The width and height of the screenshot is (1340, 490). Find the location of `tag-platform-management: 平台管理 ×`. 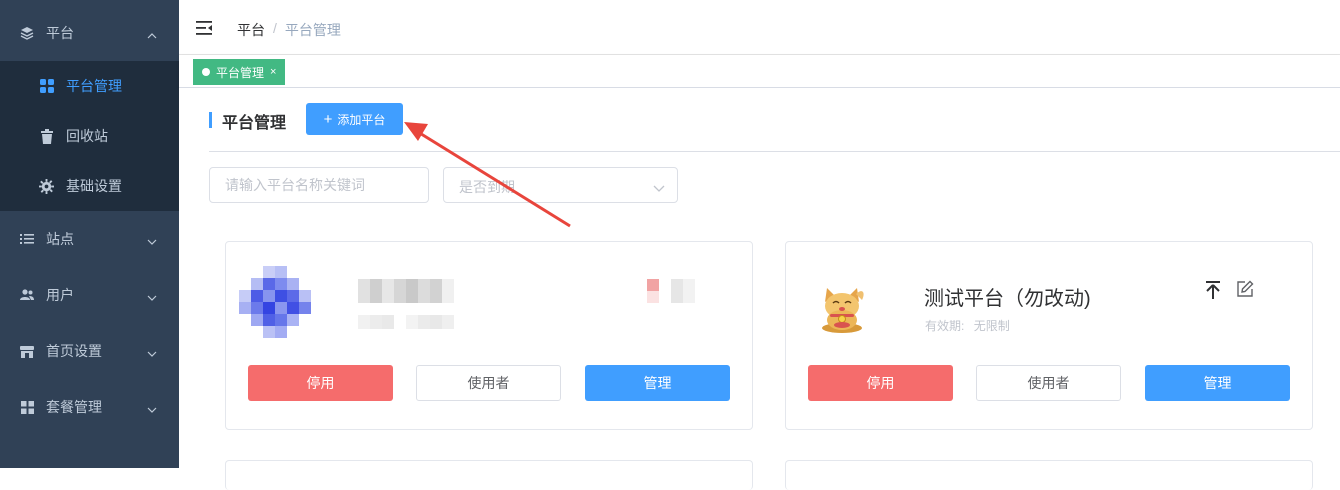

tag-platform-management: 平台管理 × is located at coordinates (239, 72).